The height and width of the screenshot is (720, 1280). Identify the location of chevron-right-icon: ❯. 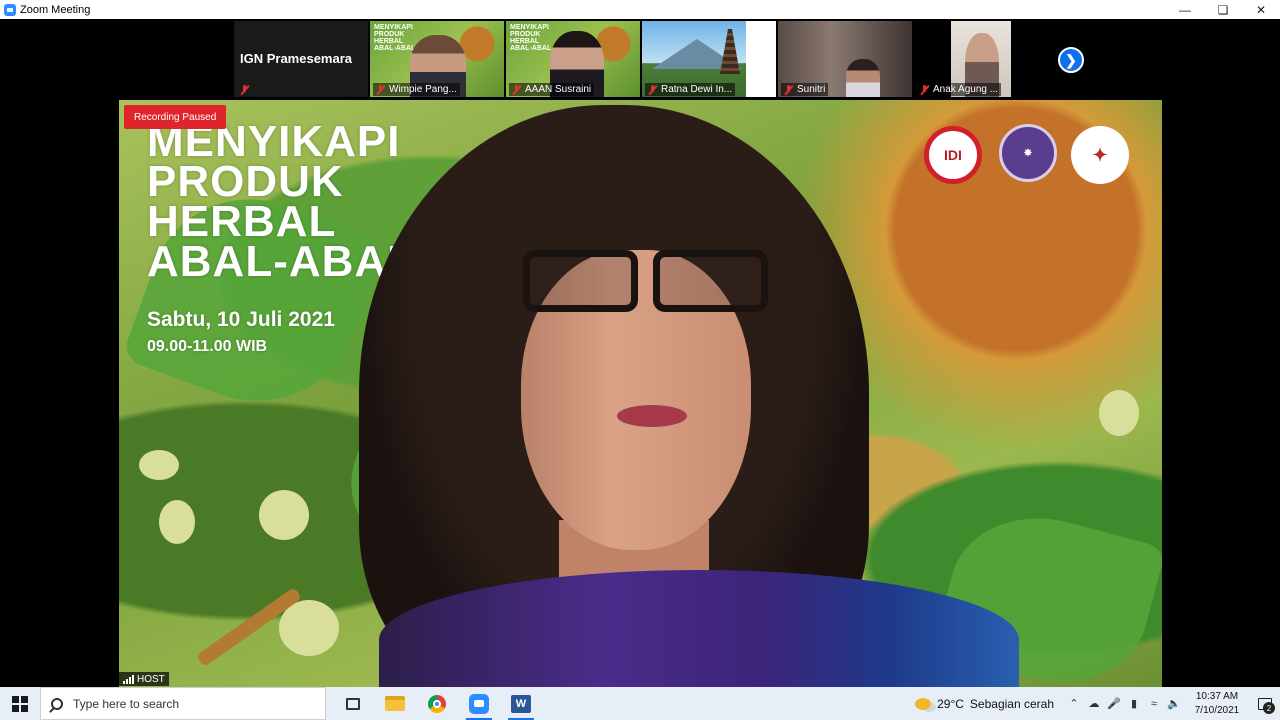
(1071, 59).